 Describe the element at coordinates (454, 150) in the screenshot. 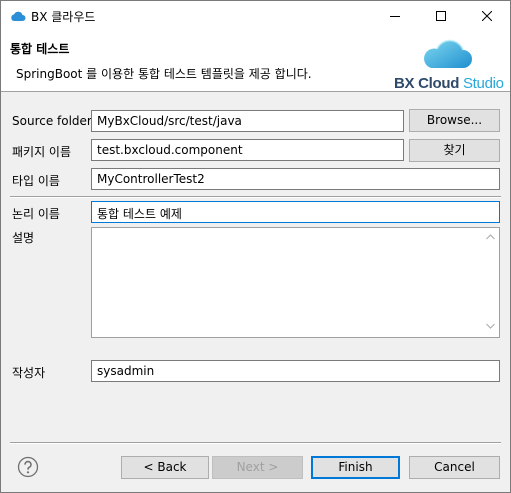

I see `find-button: 찾기` at that location.